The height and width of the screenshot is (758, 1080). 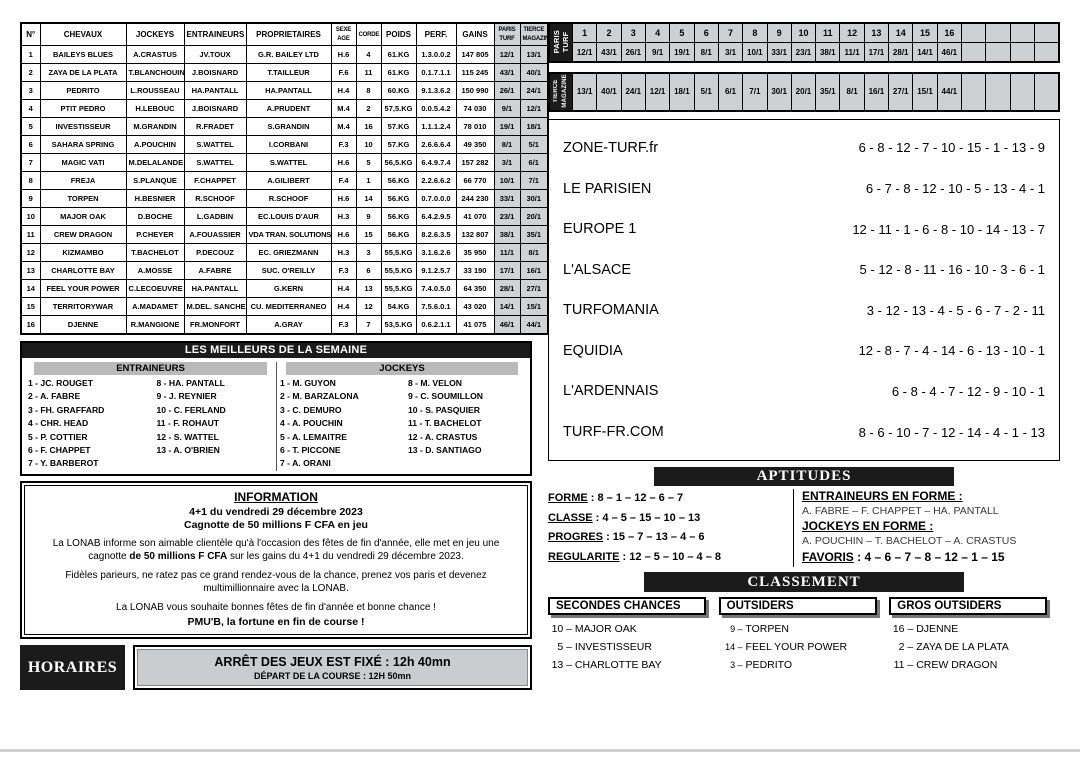 I want to click on runner-trainer: J.BOISNARD, so click(x=215, y=108).